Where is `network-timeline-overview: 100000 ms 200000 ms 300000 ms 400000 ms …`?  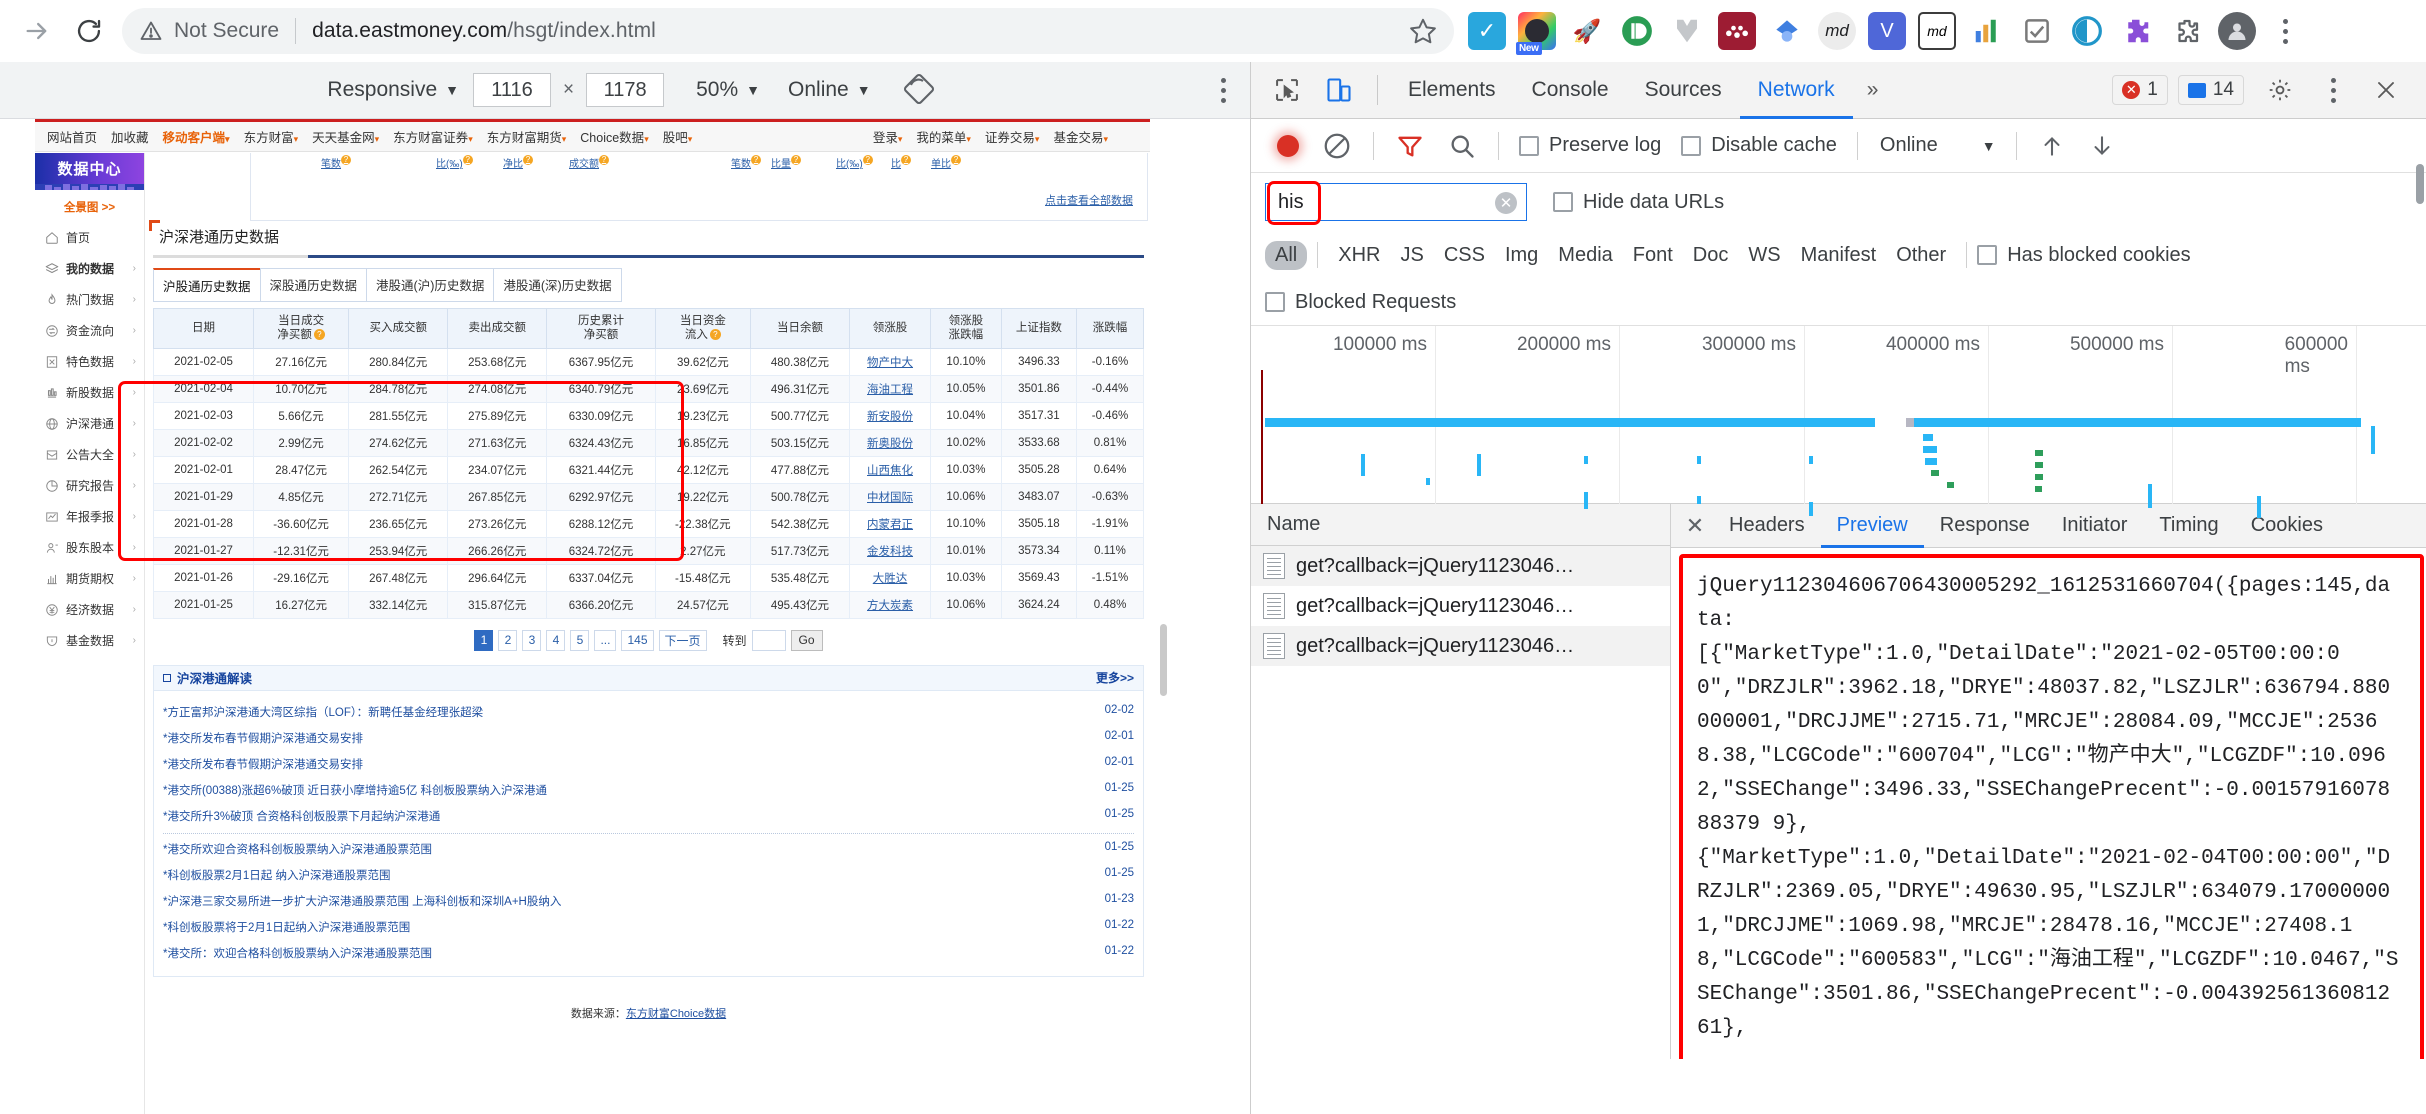 network-timeline-overview: 100000 ms 200000 ms 300000 ms 400000 ms … is located at coordinates (1838, 421).